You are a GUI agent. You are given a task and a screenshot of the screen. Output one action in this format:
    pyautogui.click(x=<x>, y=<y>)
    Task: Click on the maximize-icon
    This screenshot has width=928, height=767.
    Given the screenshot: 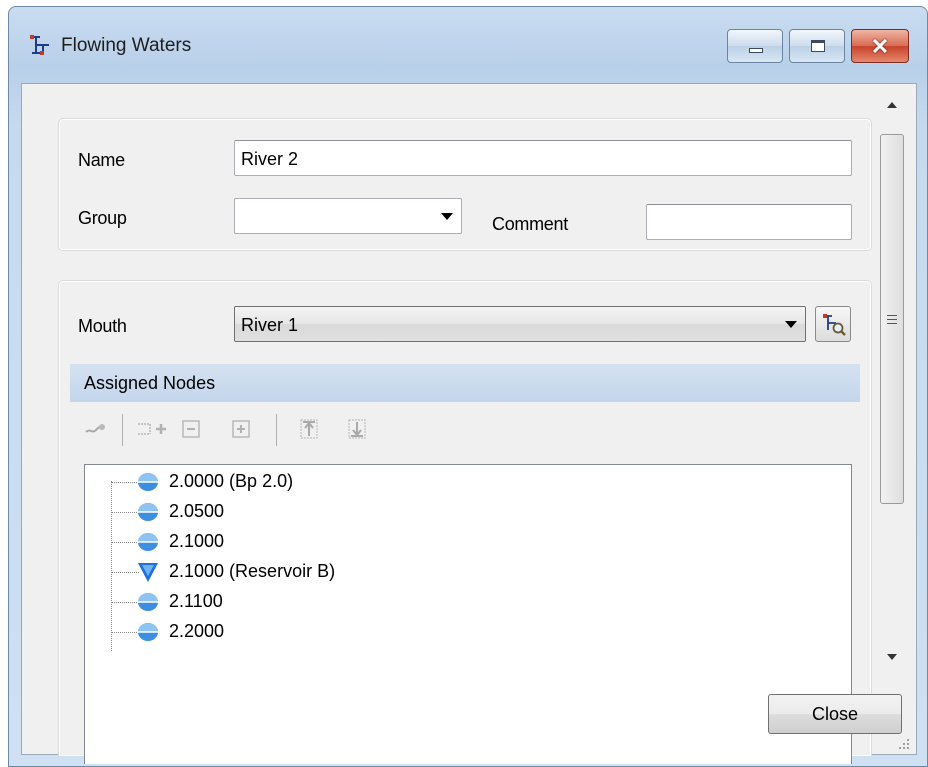 What is the action you would take?
    pyautogui.click(x=818, y=46)
    